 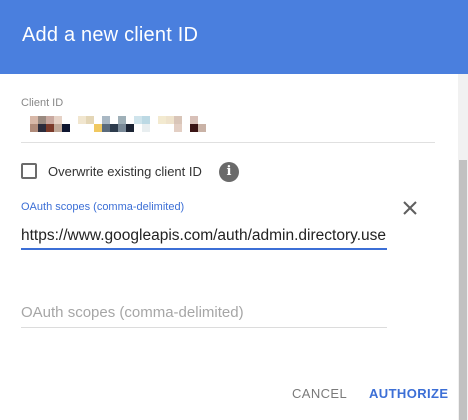 What do you see at coordinates (110, 35) in the screenshot?
I see `dialog-title: Add a new client ID` at bounding box center [110, 35].